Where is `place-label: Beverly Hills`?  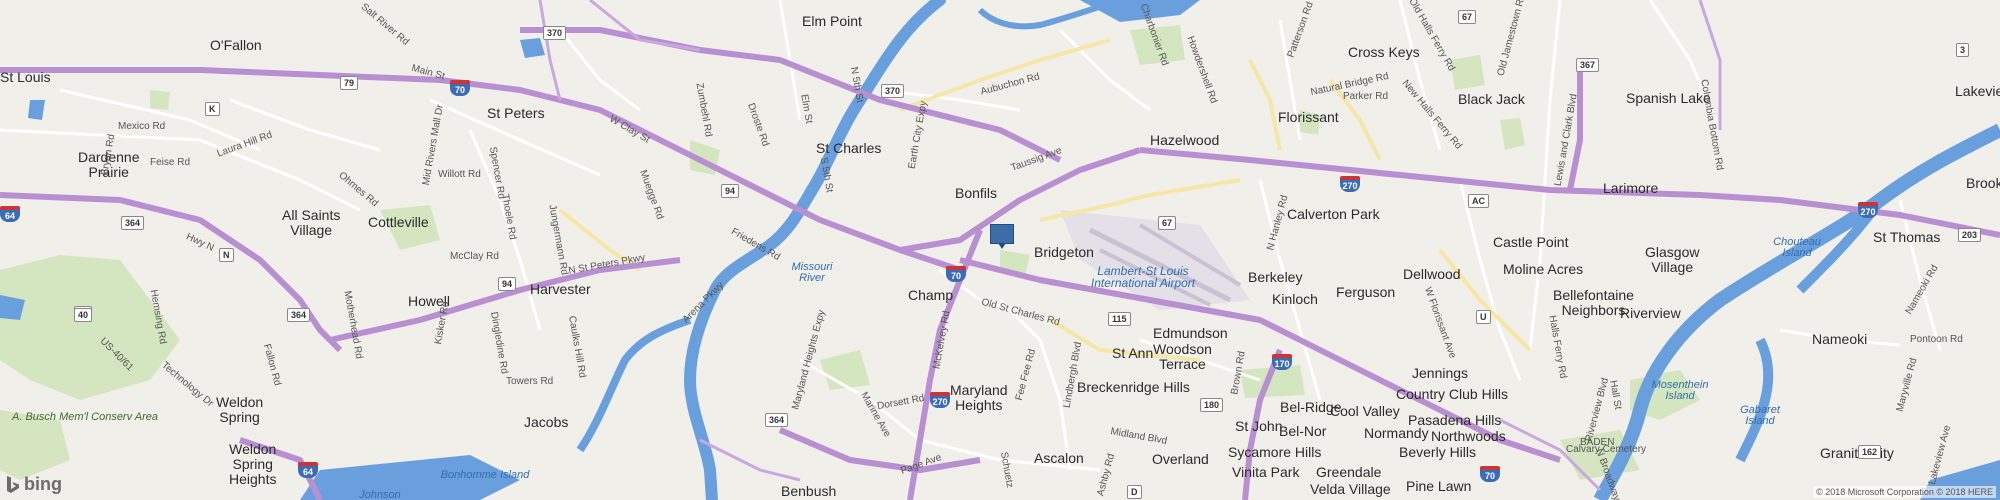
place-label: Beverly Hills is located at coordinates (1438, 452).